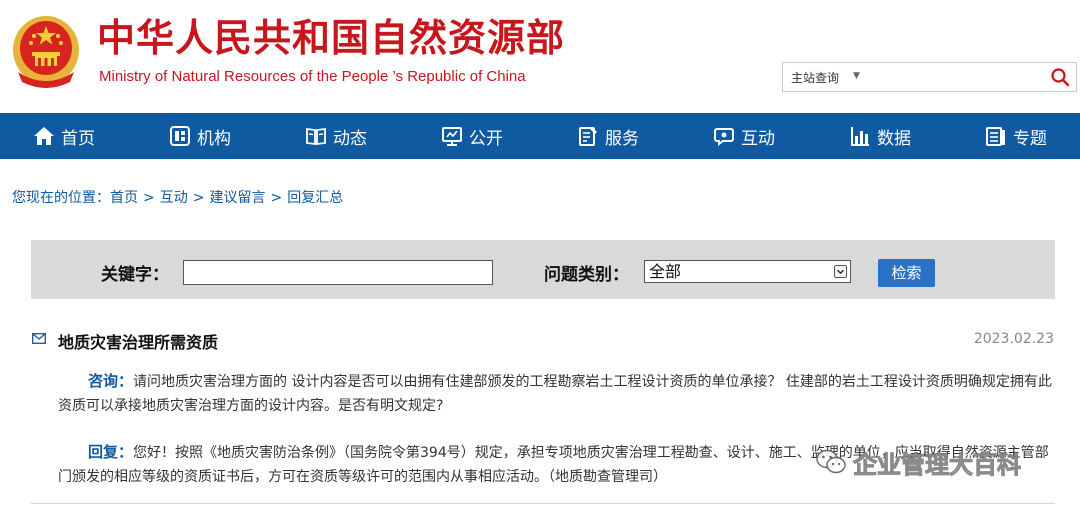  I want to click on news-icon, so click(316, 136).